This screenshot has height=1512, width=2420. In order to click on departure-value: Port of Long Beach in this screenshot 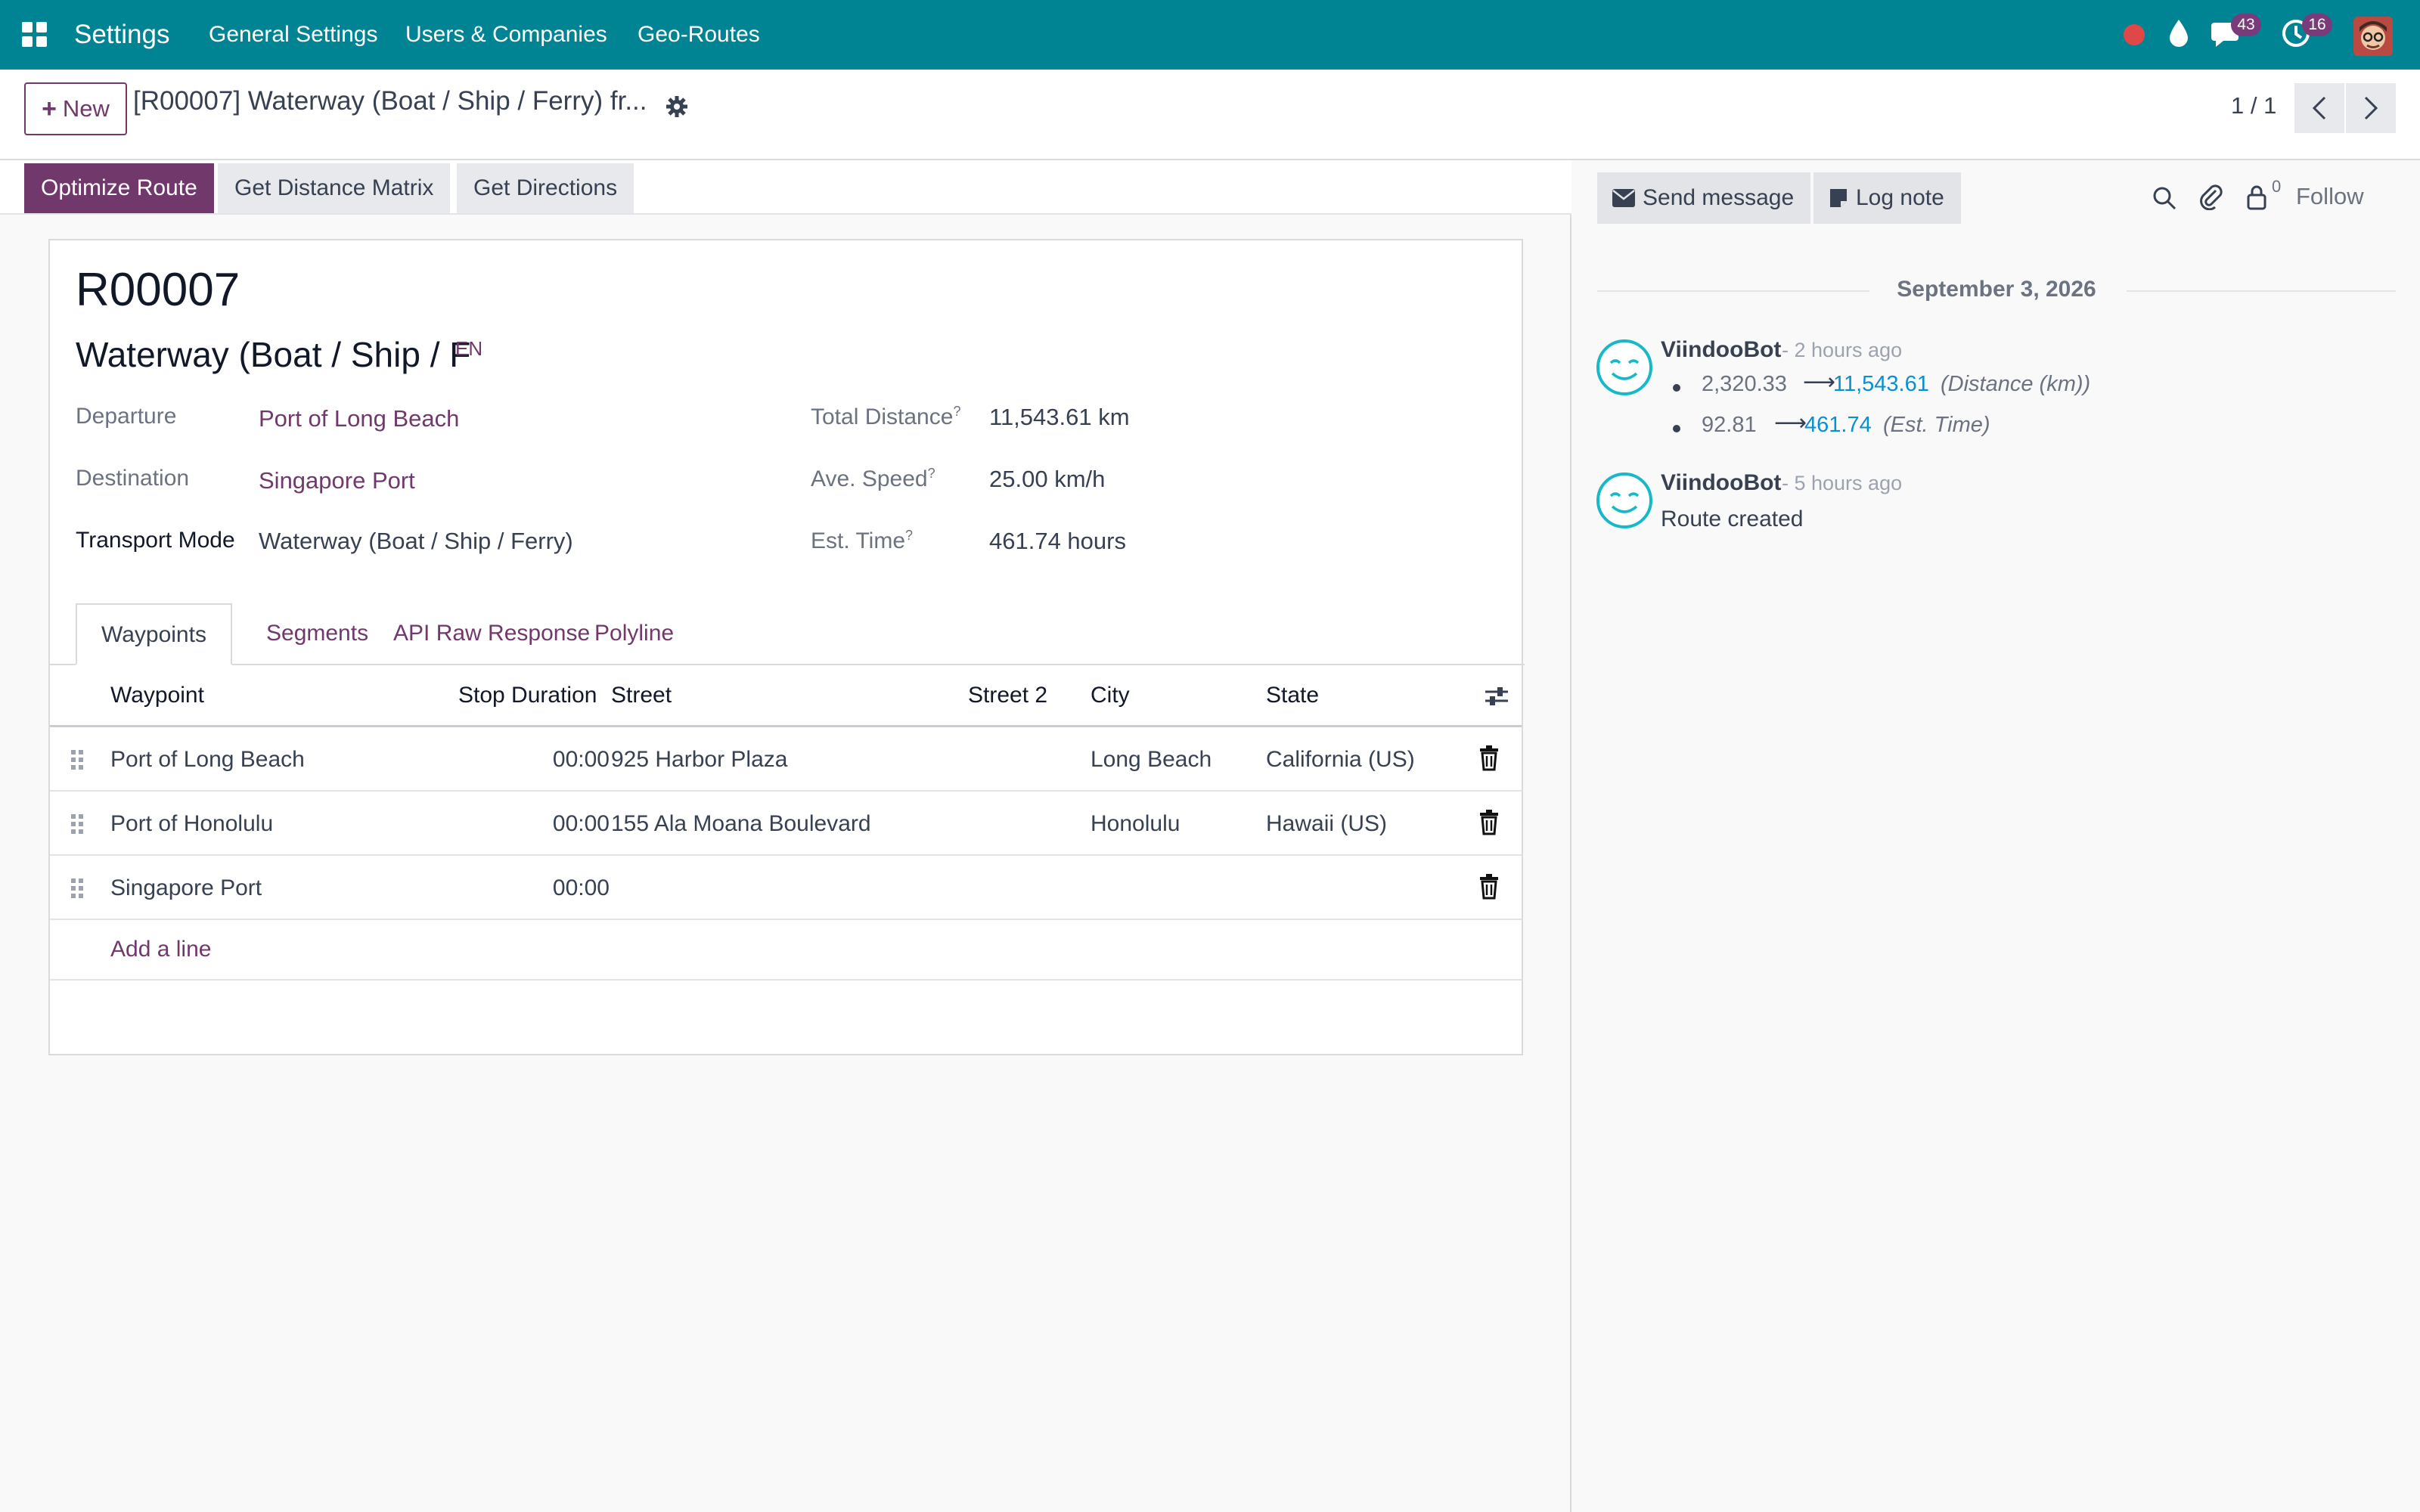, I will do `click(359, 418)`.